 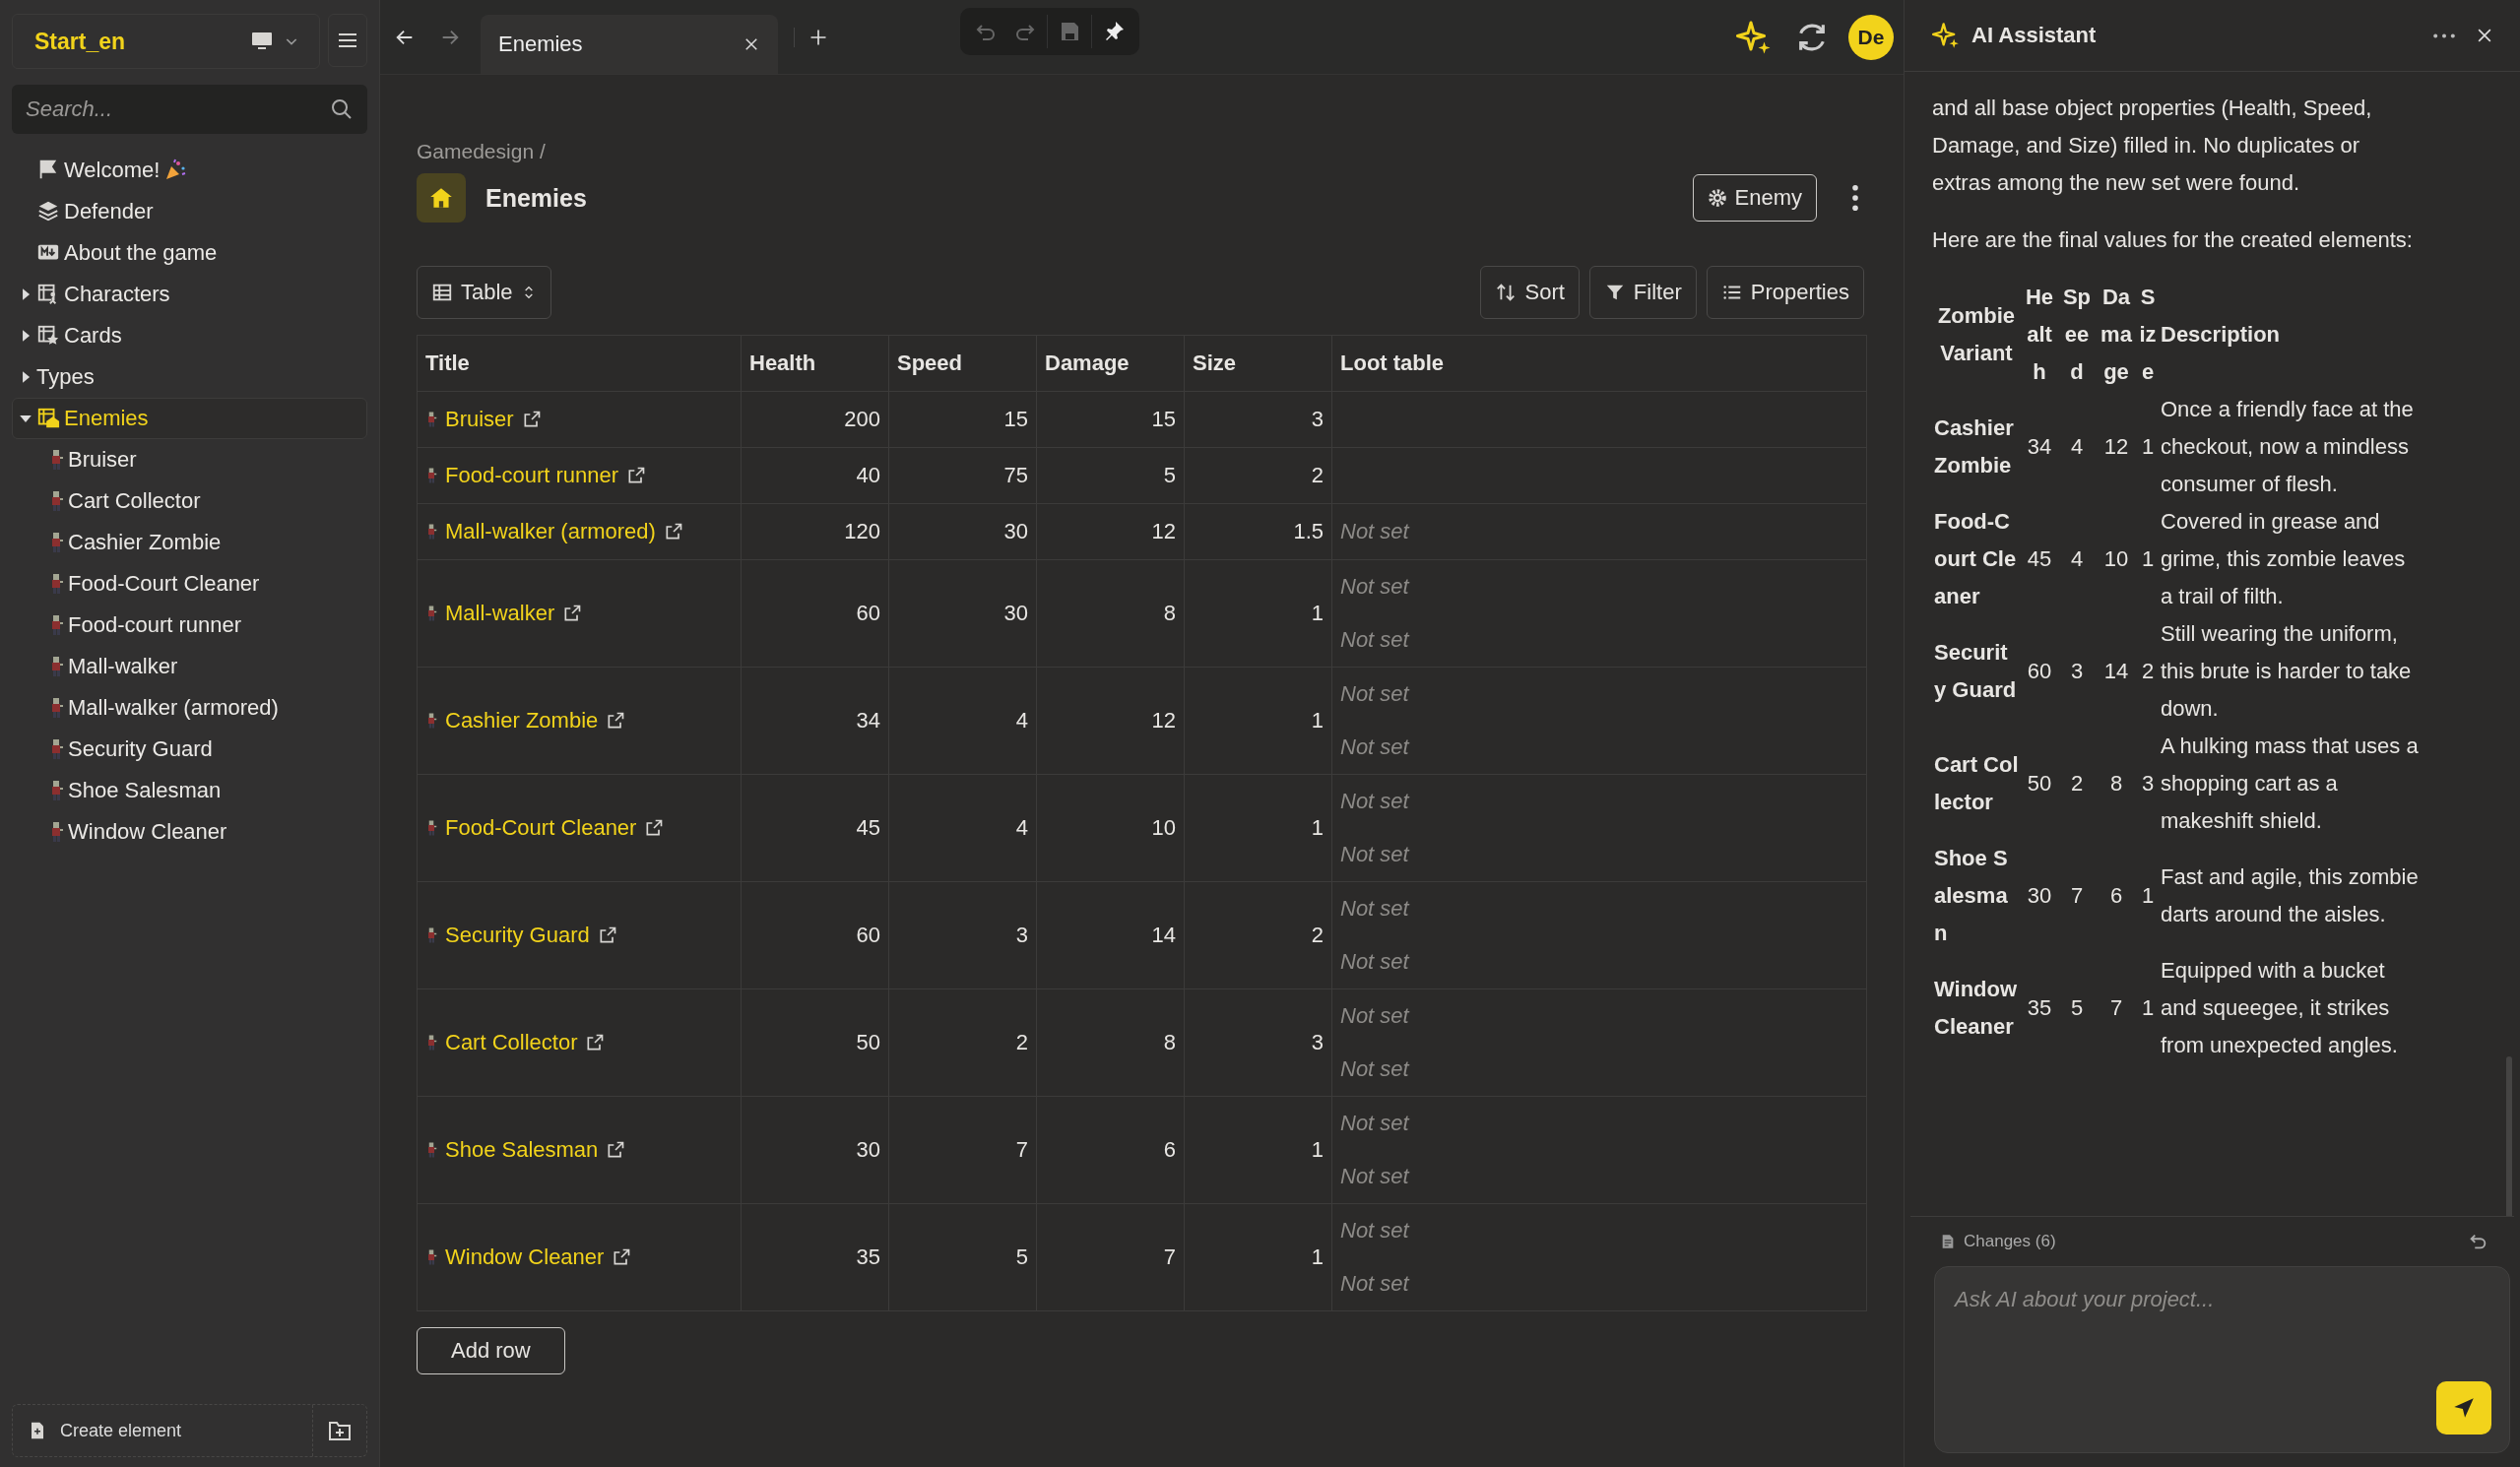 What do you see at coordinates (491, 1350) in the screenshot?
I see `add-row-button: Add row` at bounding box center [491, 1350].